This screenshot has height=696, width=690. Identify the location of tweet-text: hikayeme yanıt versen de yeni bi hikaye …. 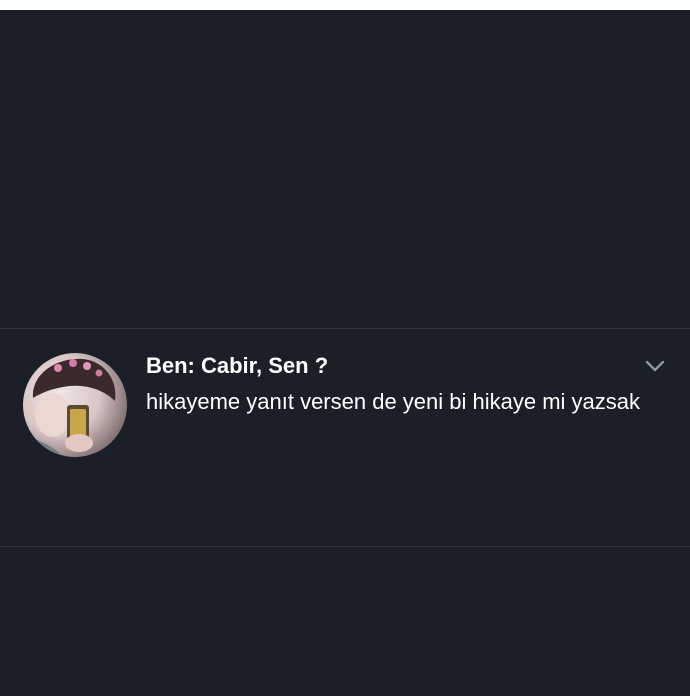
(393, 401).